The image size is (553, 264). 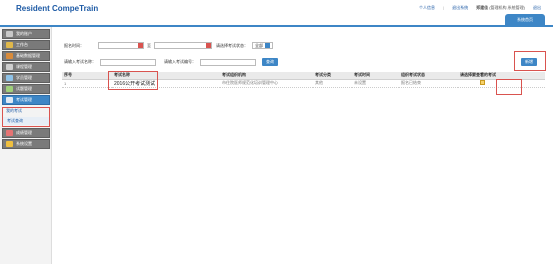 I want to click on sidebar-item-settings: 系统设置, so click(x=26, y=144).